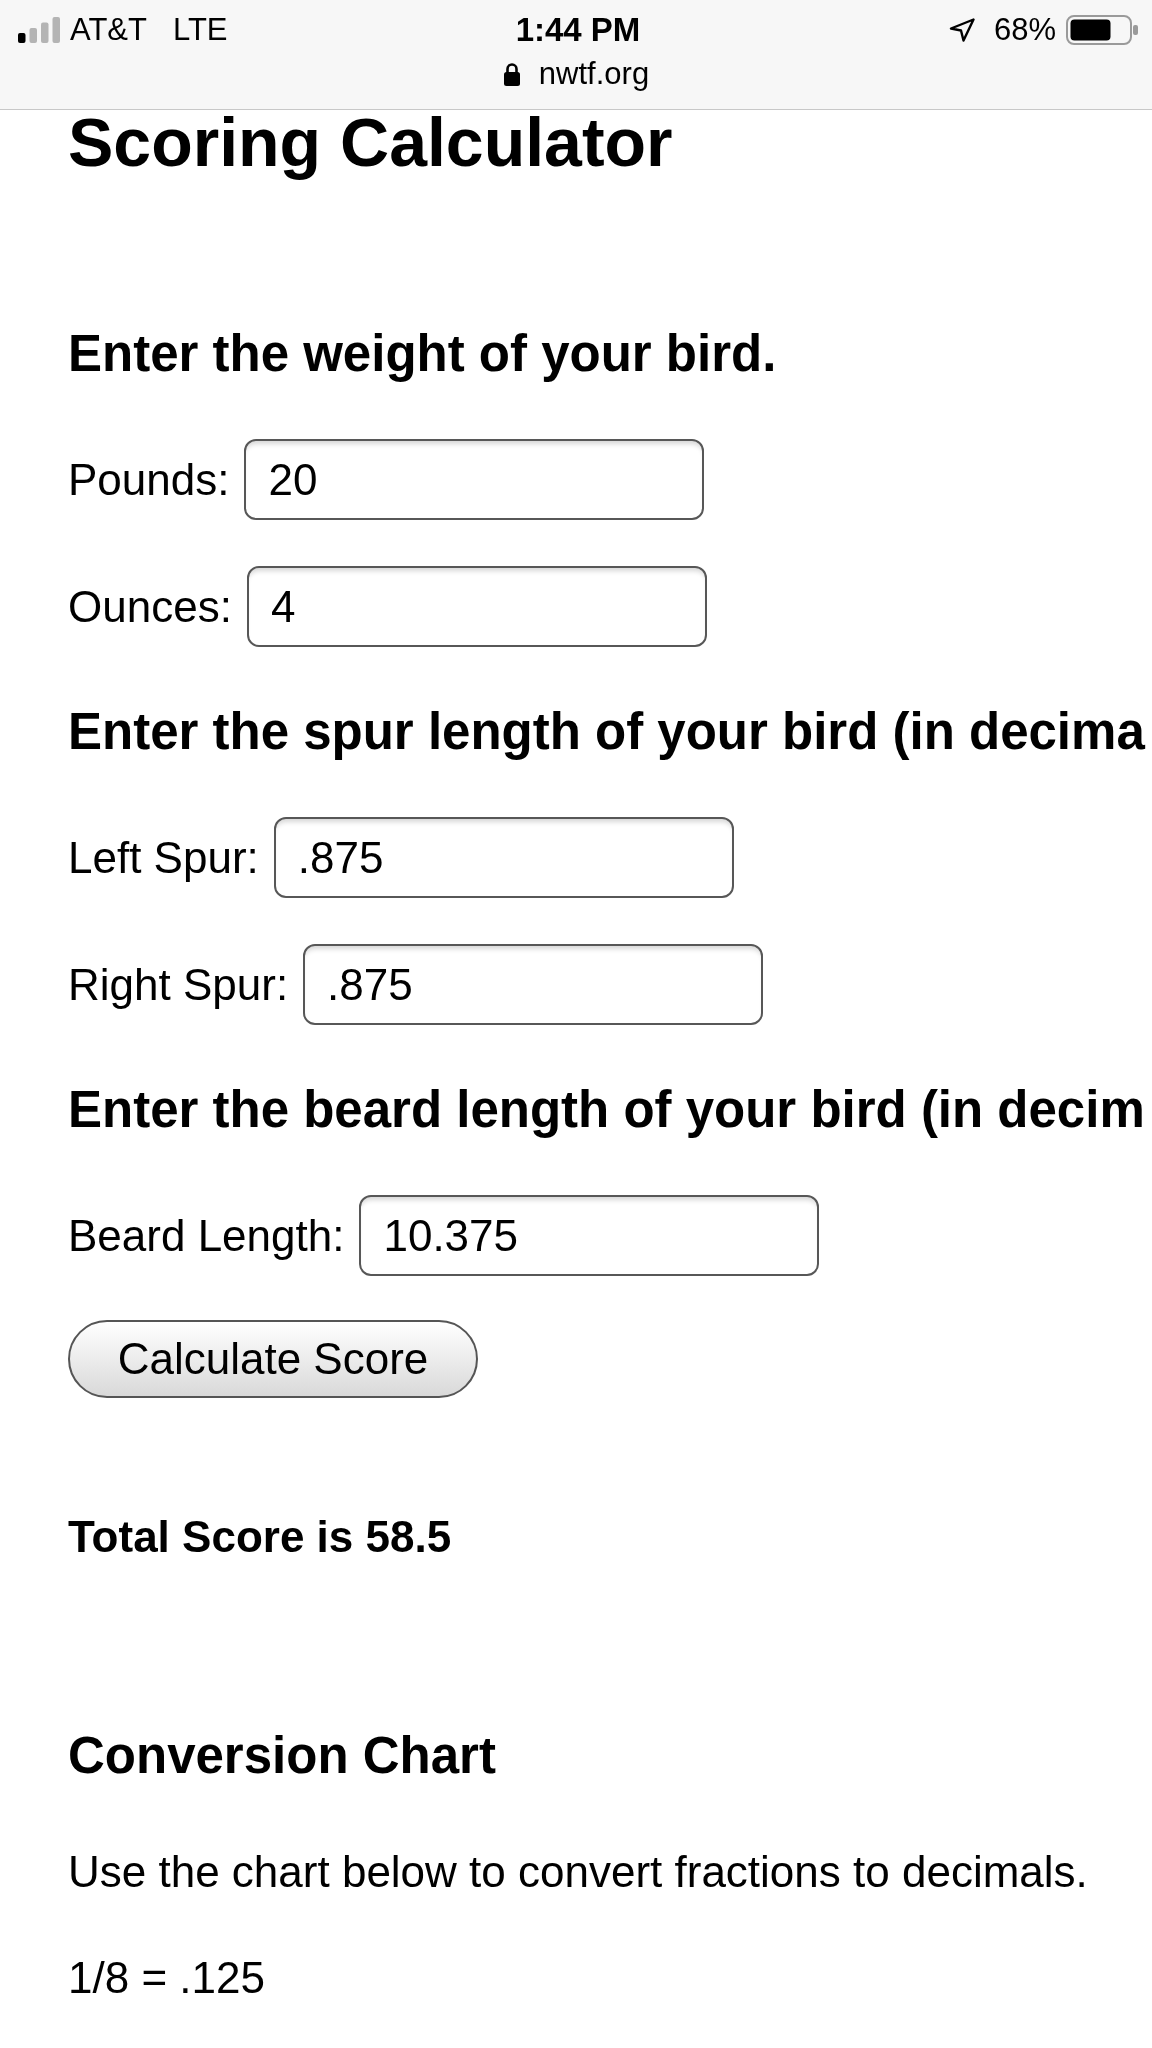  Describe the element at coordinates (594, 74) in the screenshot. I see `url-text: nwtf.org` at that location.